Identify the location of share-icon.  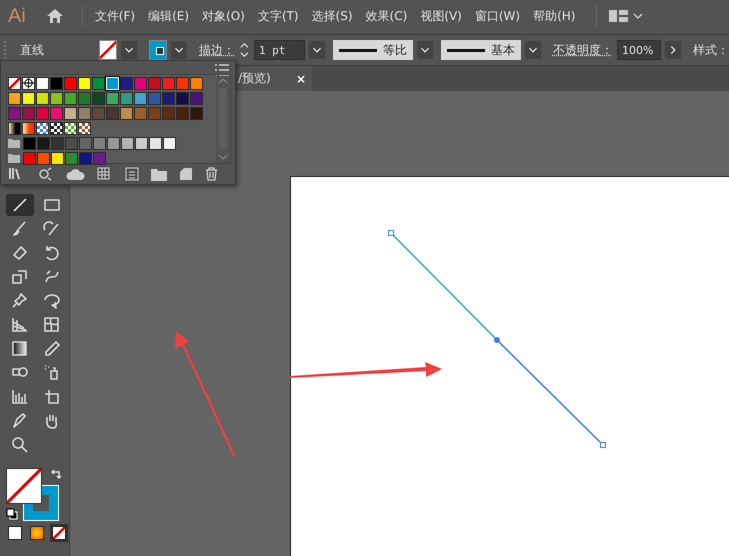
(45, 174).